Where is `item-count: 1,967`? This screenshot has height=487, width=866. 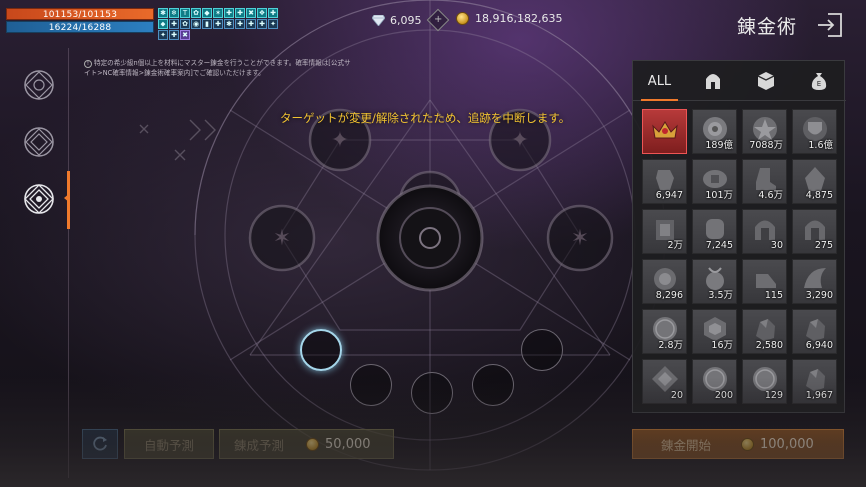
item-count: 1,967 is located at coordinates (819, 395).